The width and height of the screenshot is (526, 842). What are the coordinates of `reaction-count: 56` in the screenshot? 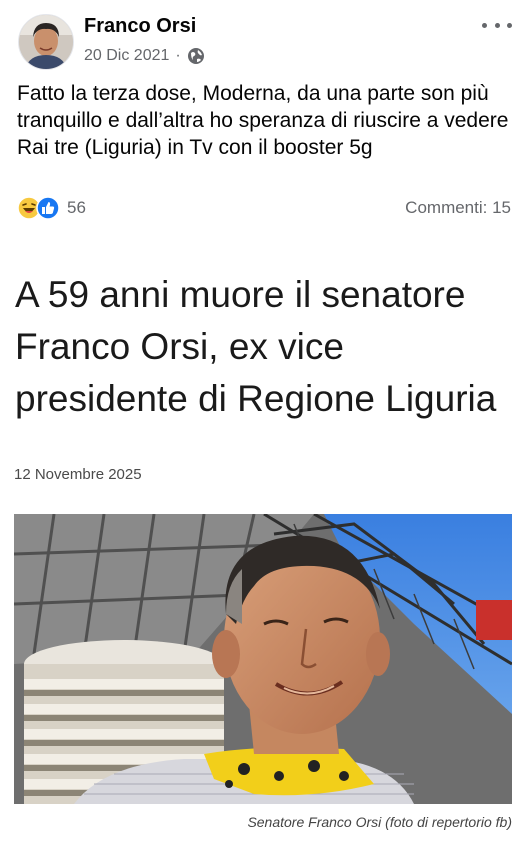 It's located at (76, 208).